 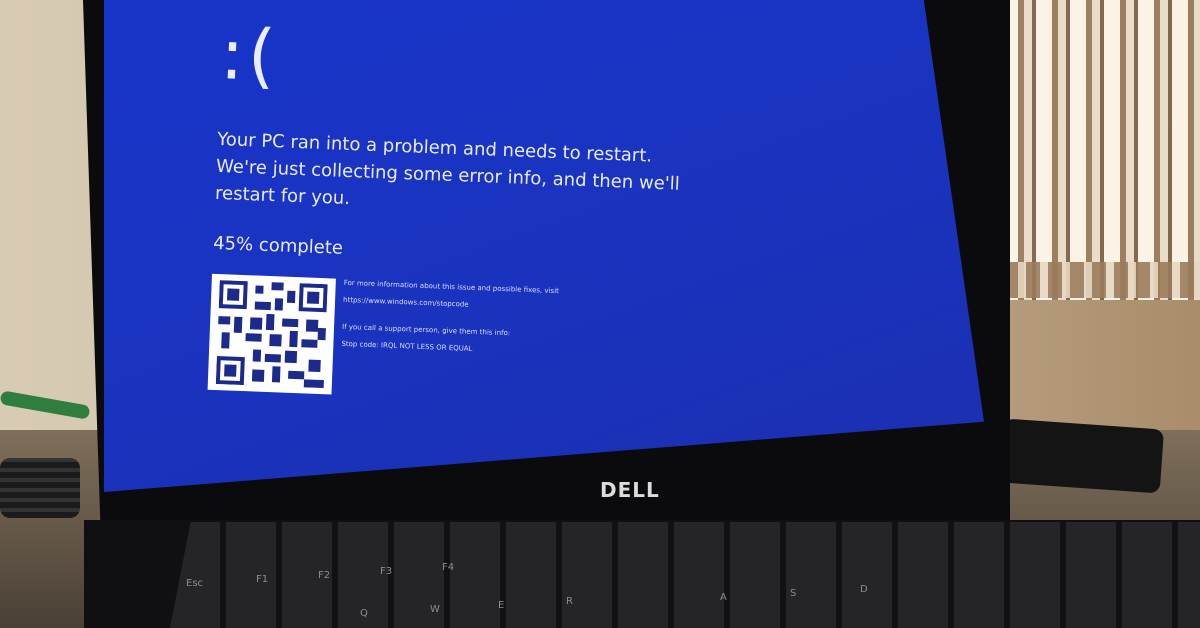 I want to click on key-f1: F1, so click(x=262, y=579).